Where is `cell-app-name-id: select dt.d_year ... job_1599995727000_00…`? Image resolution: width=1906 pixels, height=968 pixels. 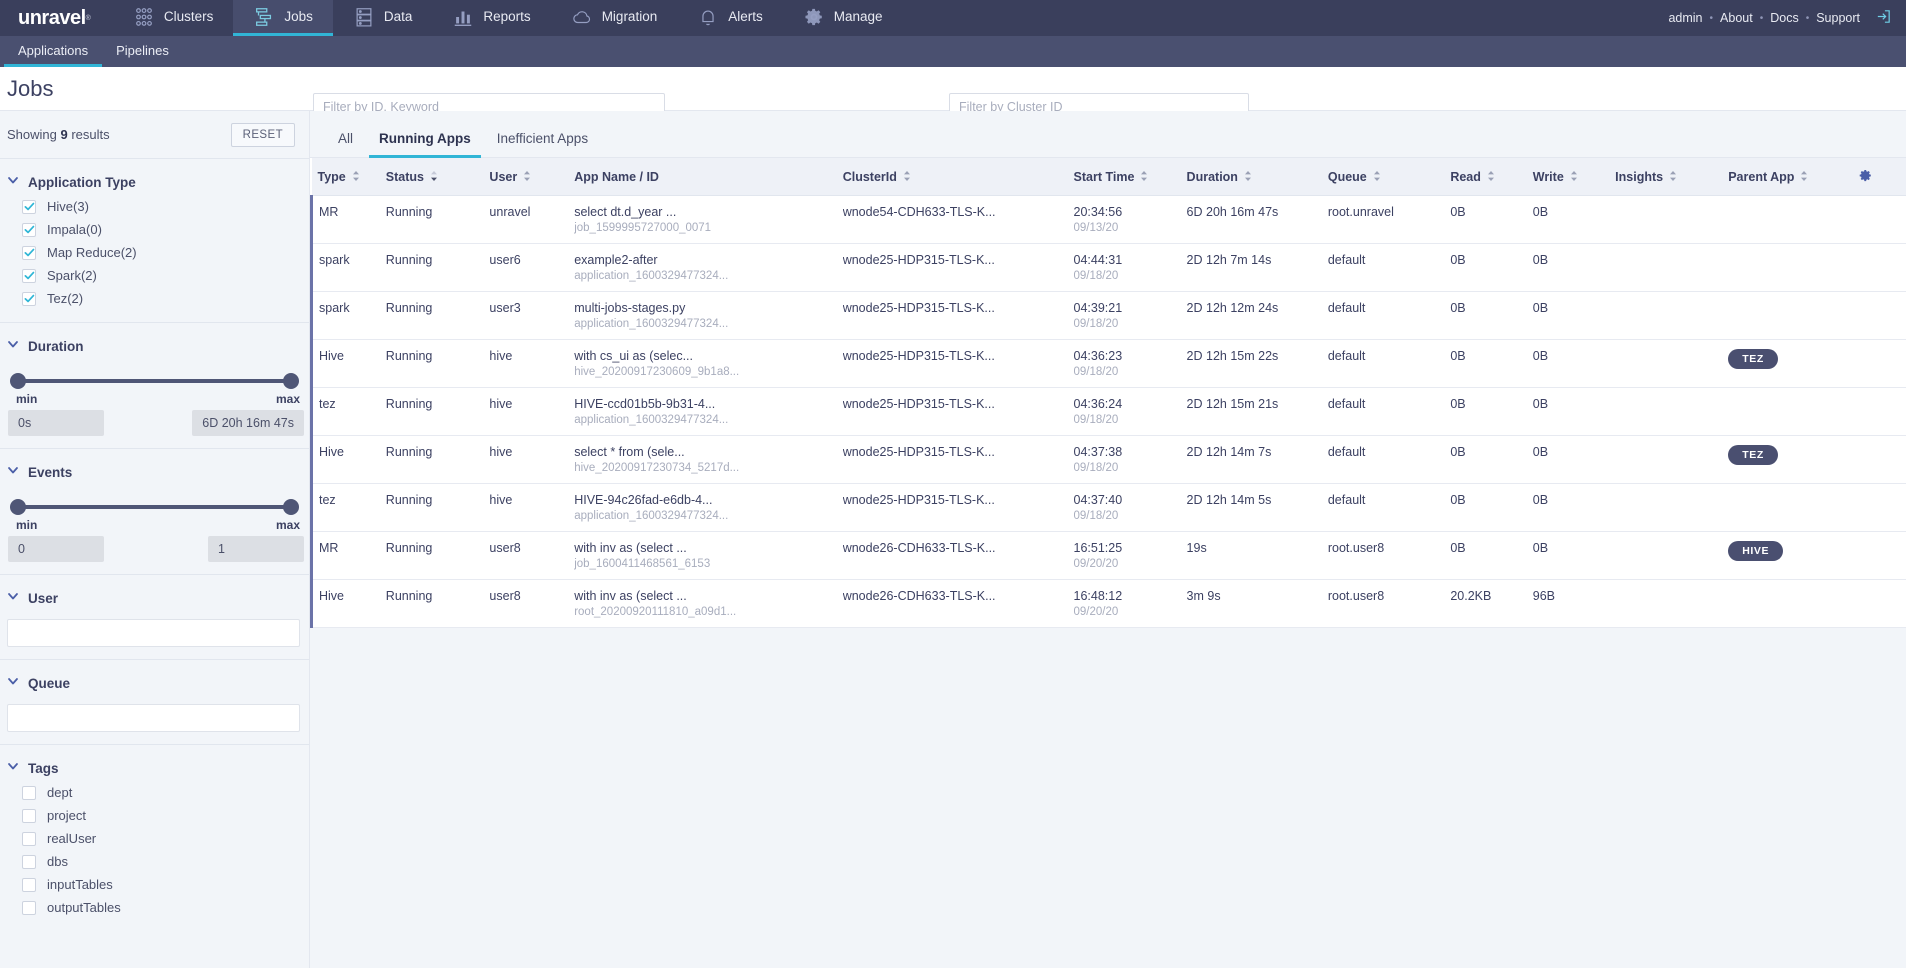 cell-app-name-id: select dt.d_year ... job_1599995727000_00… is located at coordinates (702, 219).